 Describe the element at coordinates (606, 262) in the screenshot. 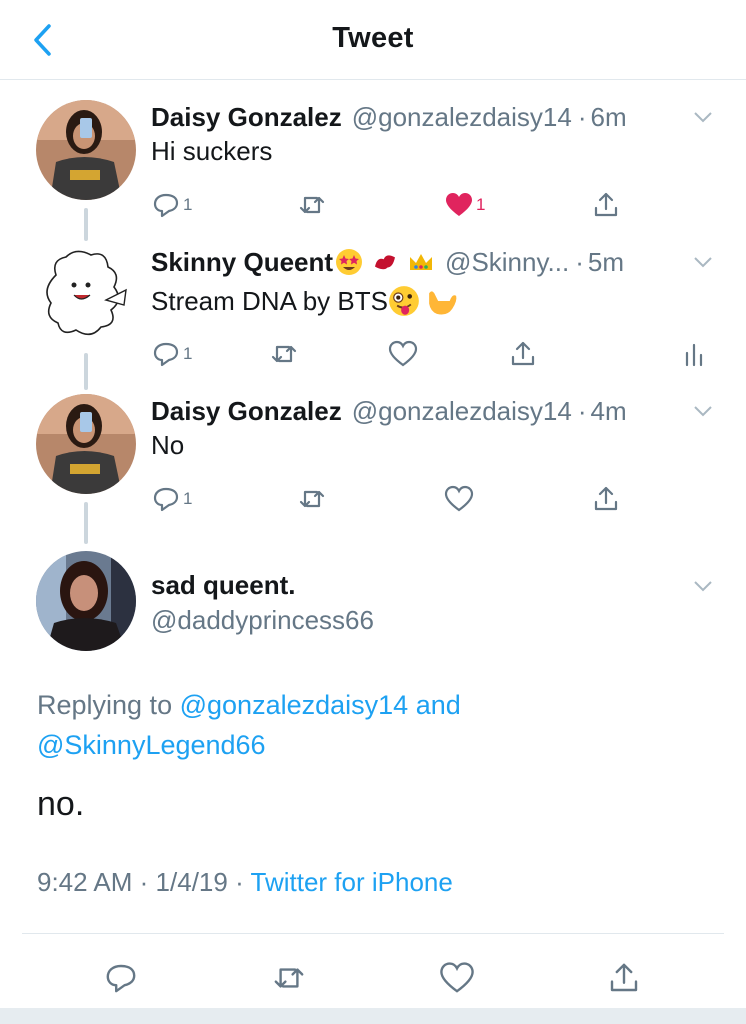

I see `tweet-time: 5m` at that location.